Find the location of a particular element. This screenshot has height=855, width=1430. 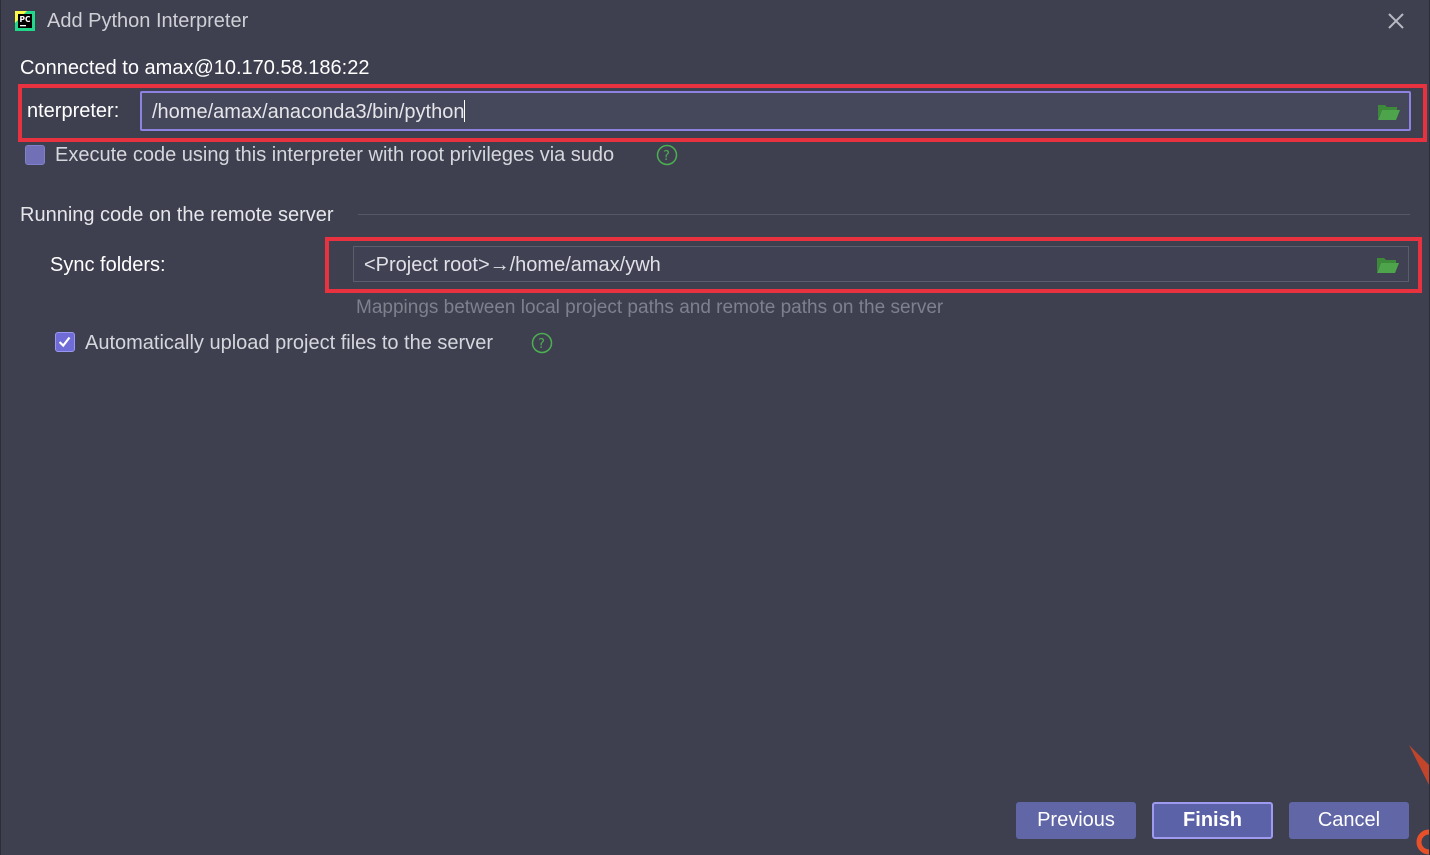

interpreter-path-text: /home/amax/anaconda3/bin/python is located at coordinates (308, 112).